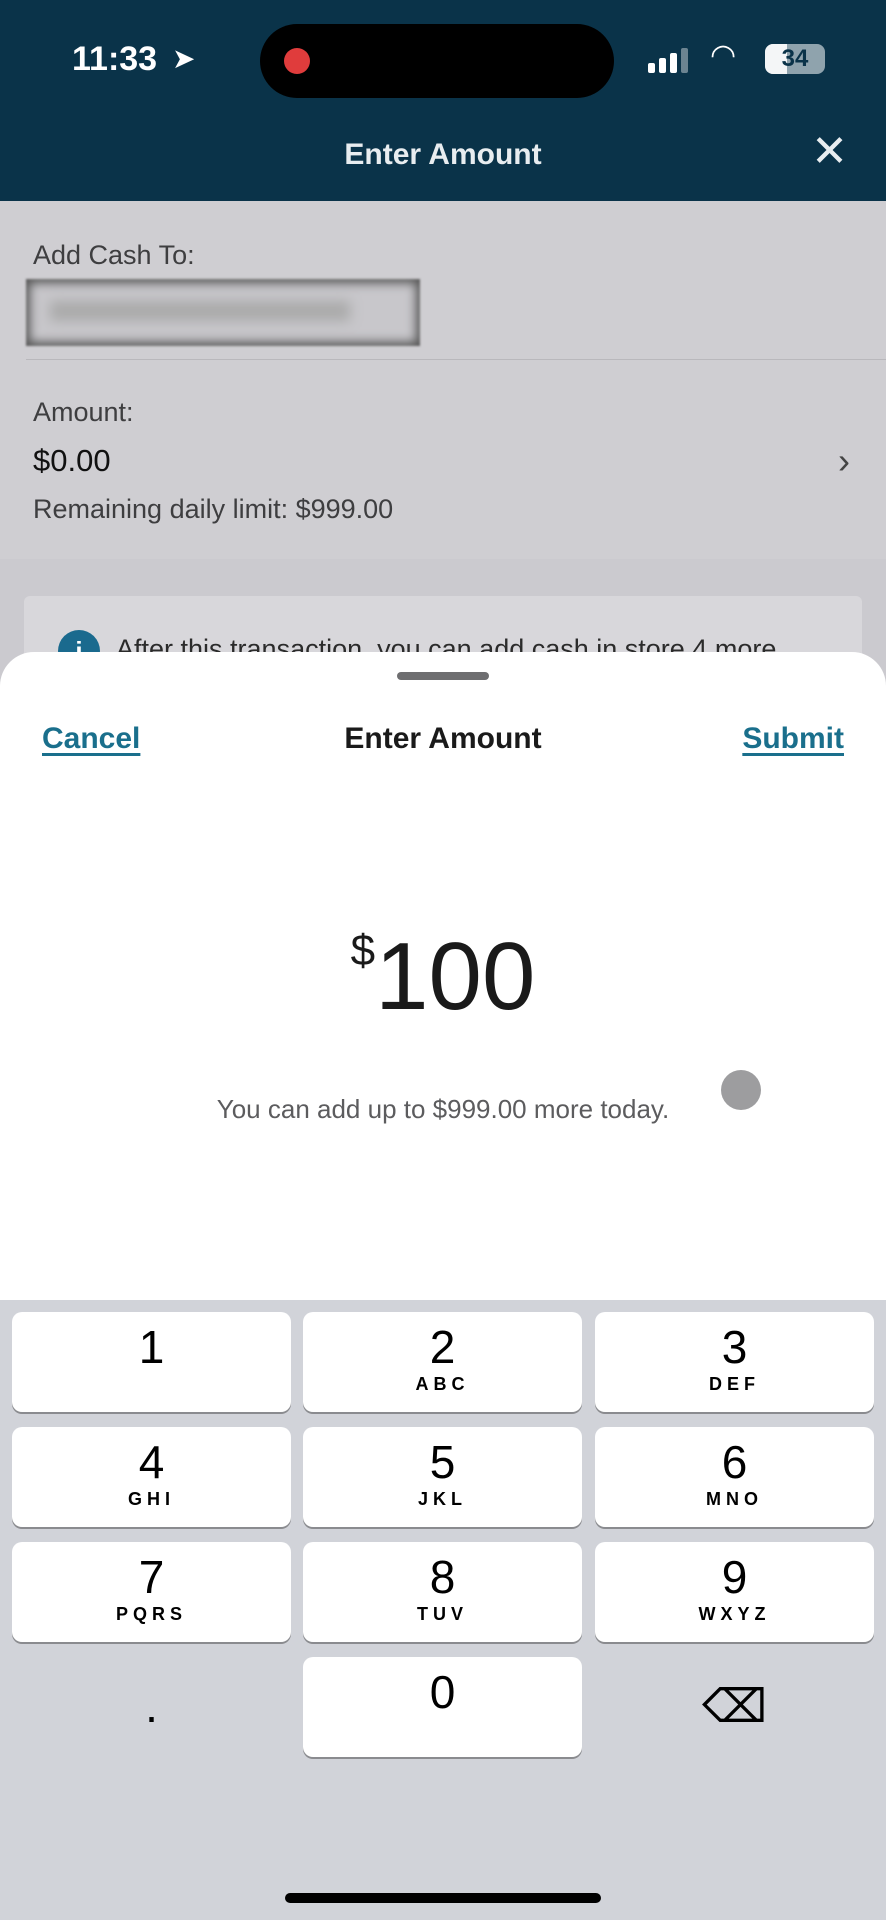  I want to click on key-letters: WXYZ, so click(734, 1614).